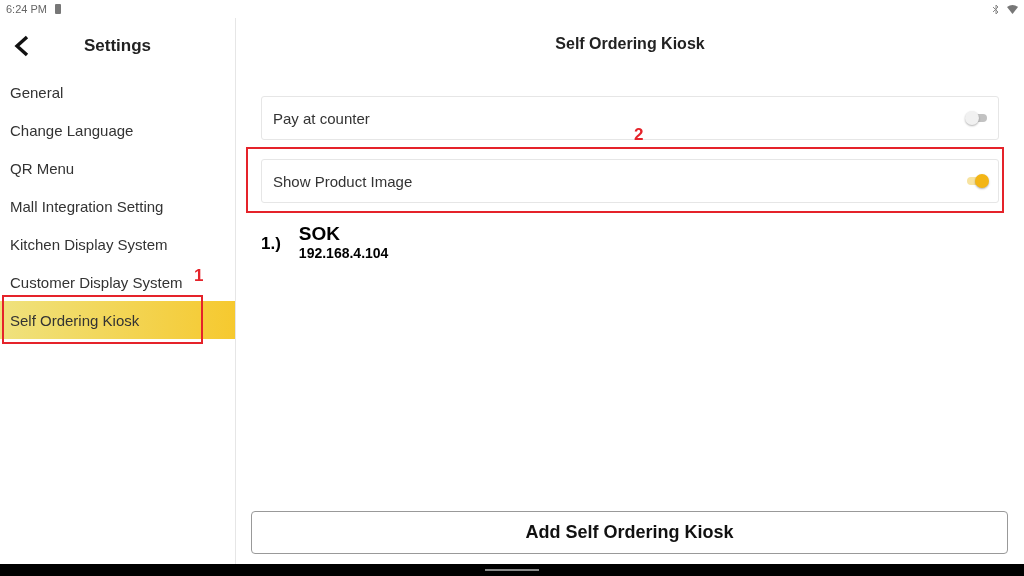 The image size is (1024, 576). Describe the element at coordinates (26, 9) in the screenshot. I see `status-time: 6:24 PM` at that location.